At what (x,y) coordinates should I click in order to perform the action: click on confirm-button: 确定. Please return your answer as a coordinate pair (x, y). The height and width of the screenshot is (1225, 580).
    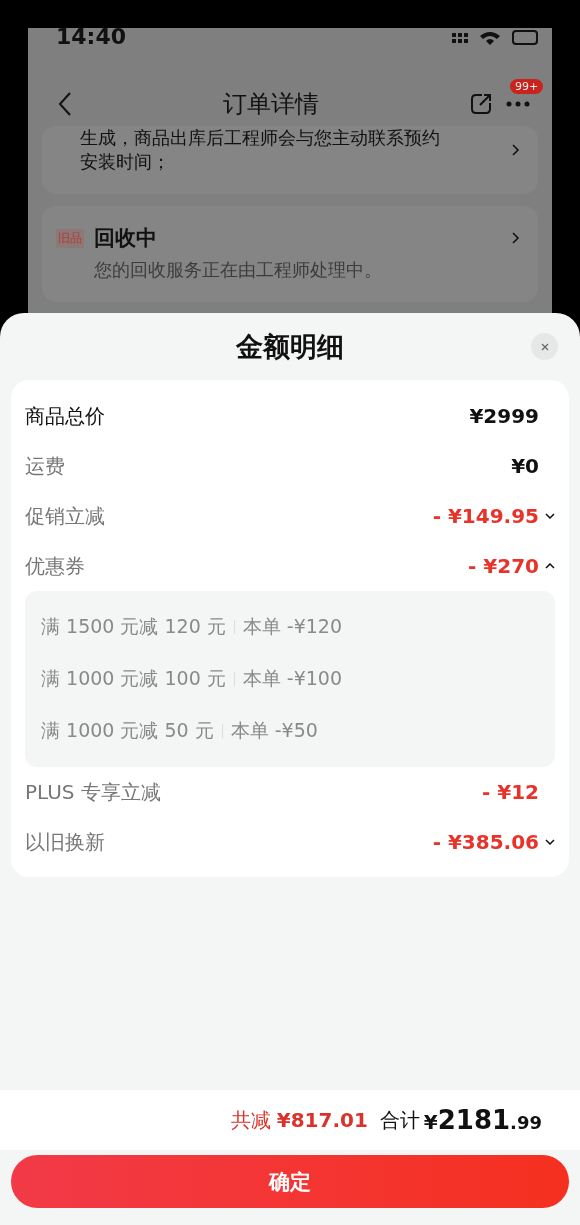
    Looking at the image, I should click on (290, 1181).